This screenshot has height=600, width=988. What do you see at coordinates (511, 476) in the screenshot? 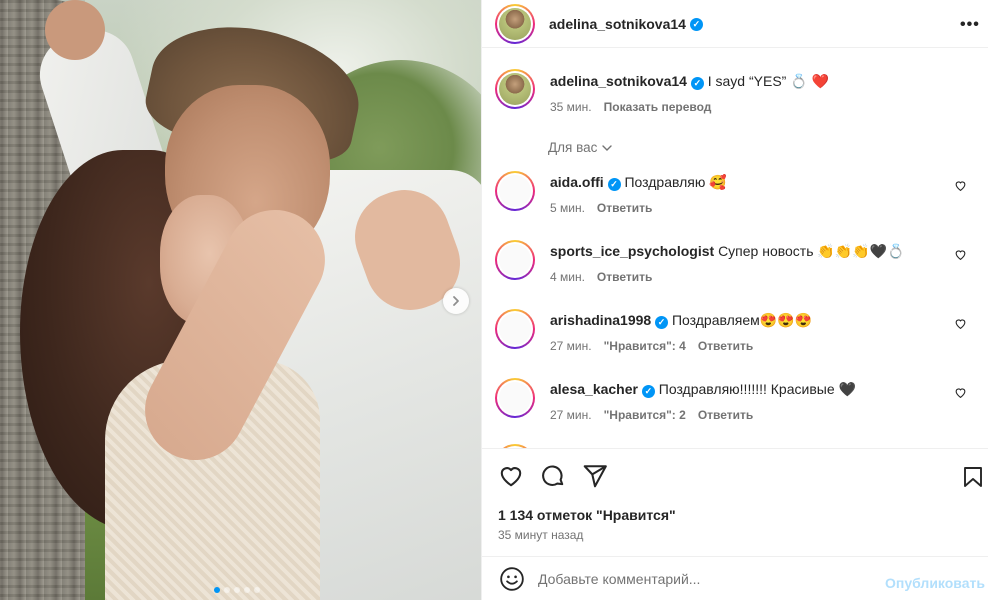
I see `like-heart-icon` at bounding box center [511, 476].